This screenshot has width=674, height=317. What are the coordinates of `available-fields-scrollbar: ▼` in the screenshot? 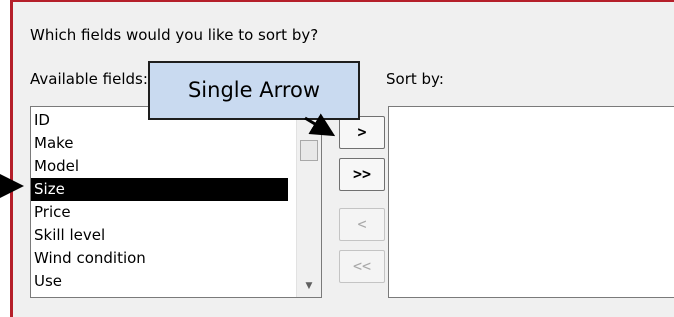 It's located at (308, 202).